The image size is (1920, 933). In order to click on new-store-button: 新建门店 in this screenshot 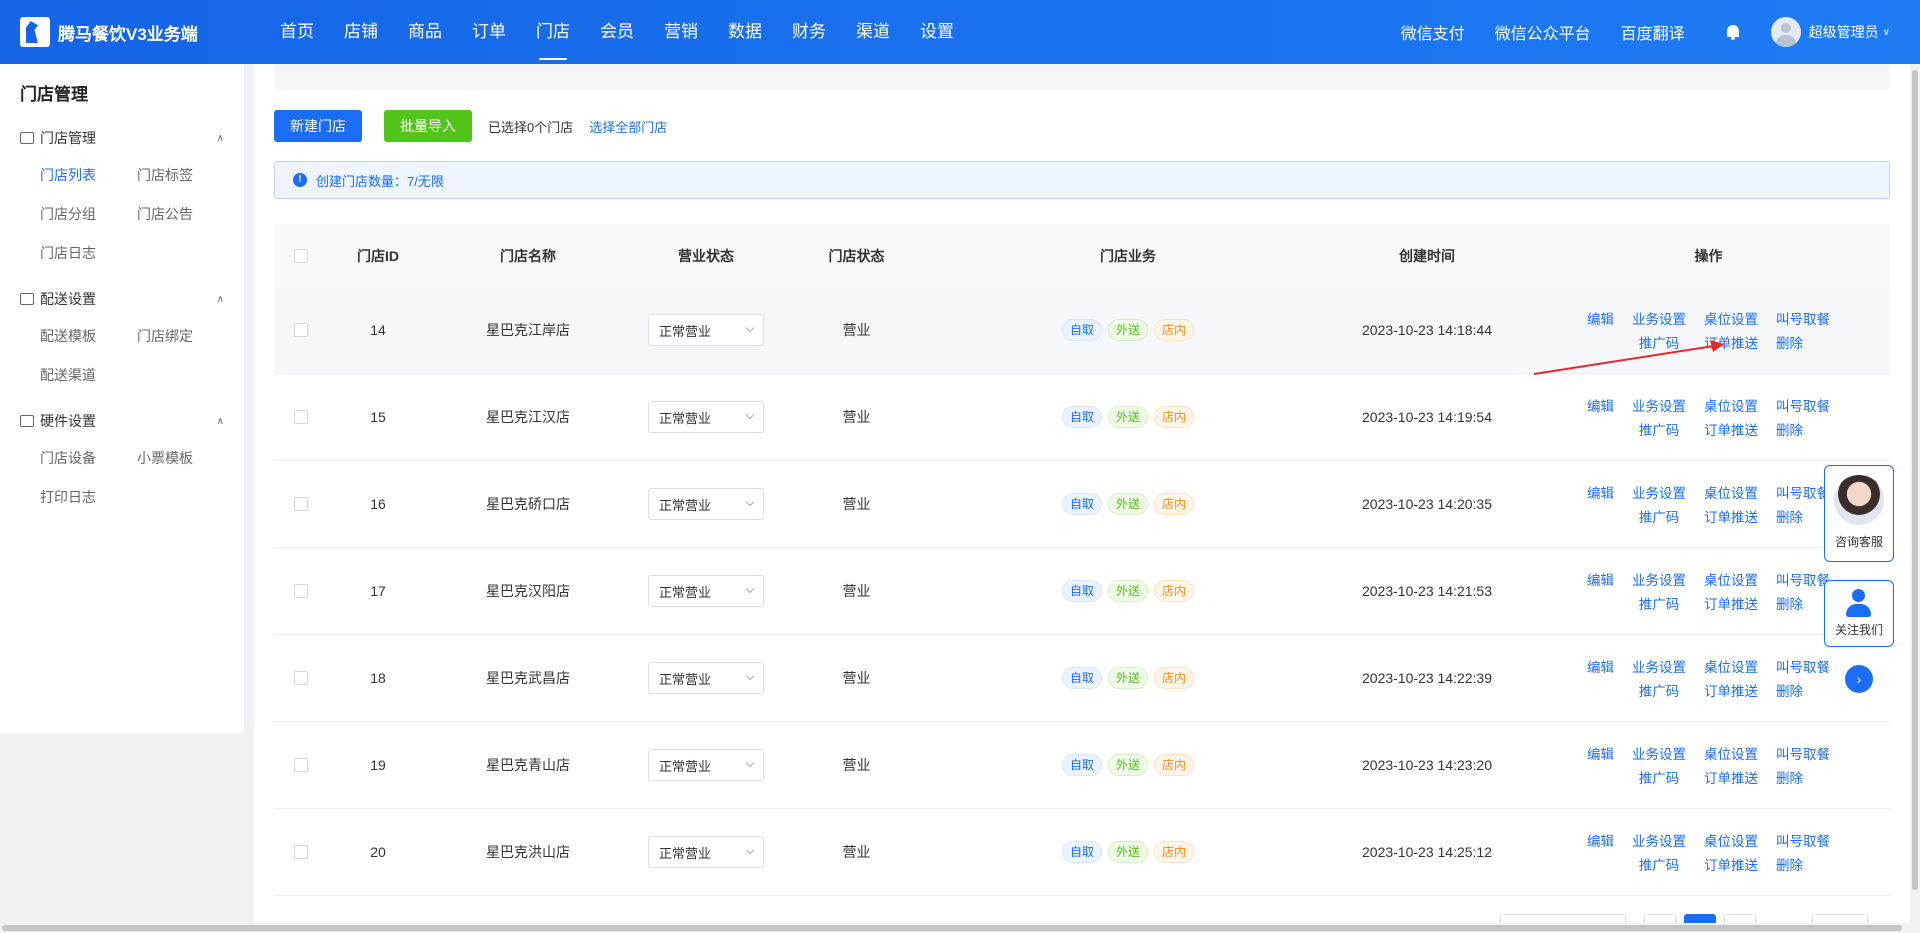, I will do `click(318, 126)`.